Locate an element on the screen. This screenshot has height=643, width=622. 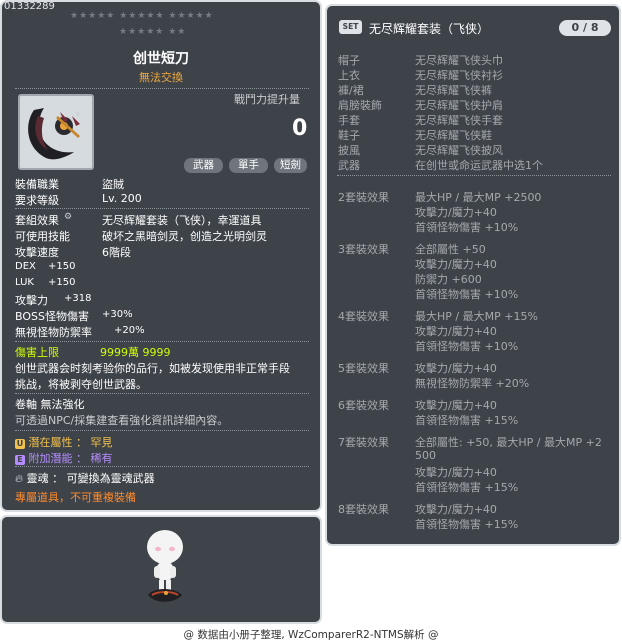
set-count: 0 / 8 is located at coordinates (585, 28).